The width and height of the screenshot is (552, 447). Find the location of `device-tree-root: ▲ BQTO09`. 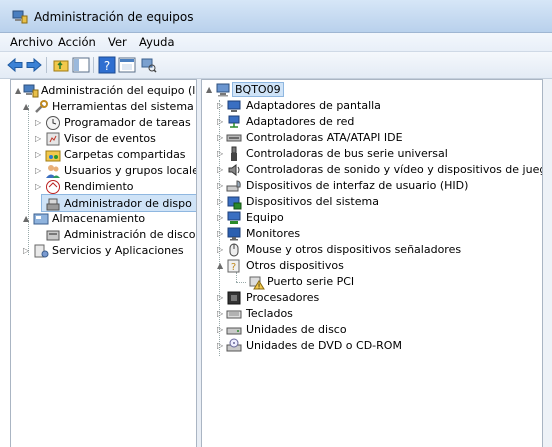

device-tree-root: ▲ BQTO09 is located at coordinates (371, 90).